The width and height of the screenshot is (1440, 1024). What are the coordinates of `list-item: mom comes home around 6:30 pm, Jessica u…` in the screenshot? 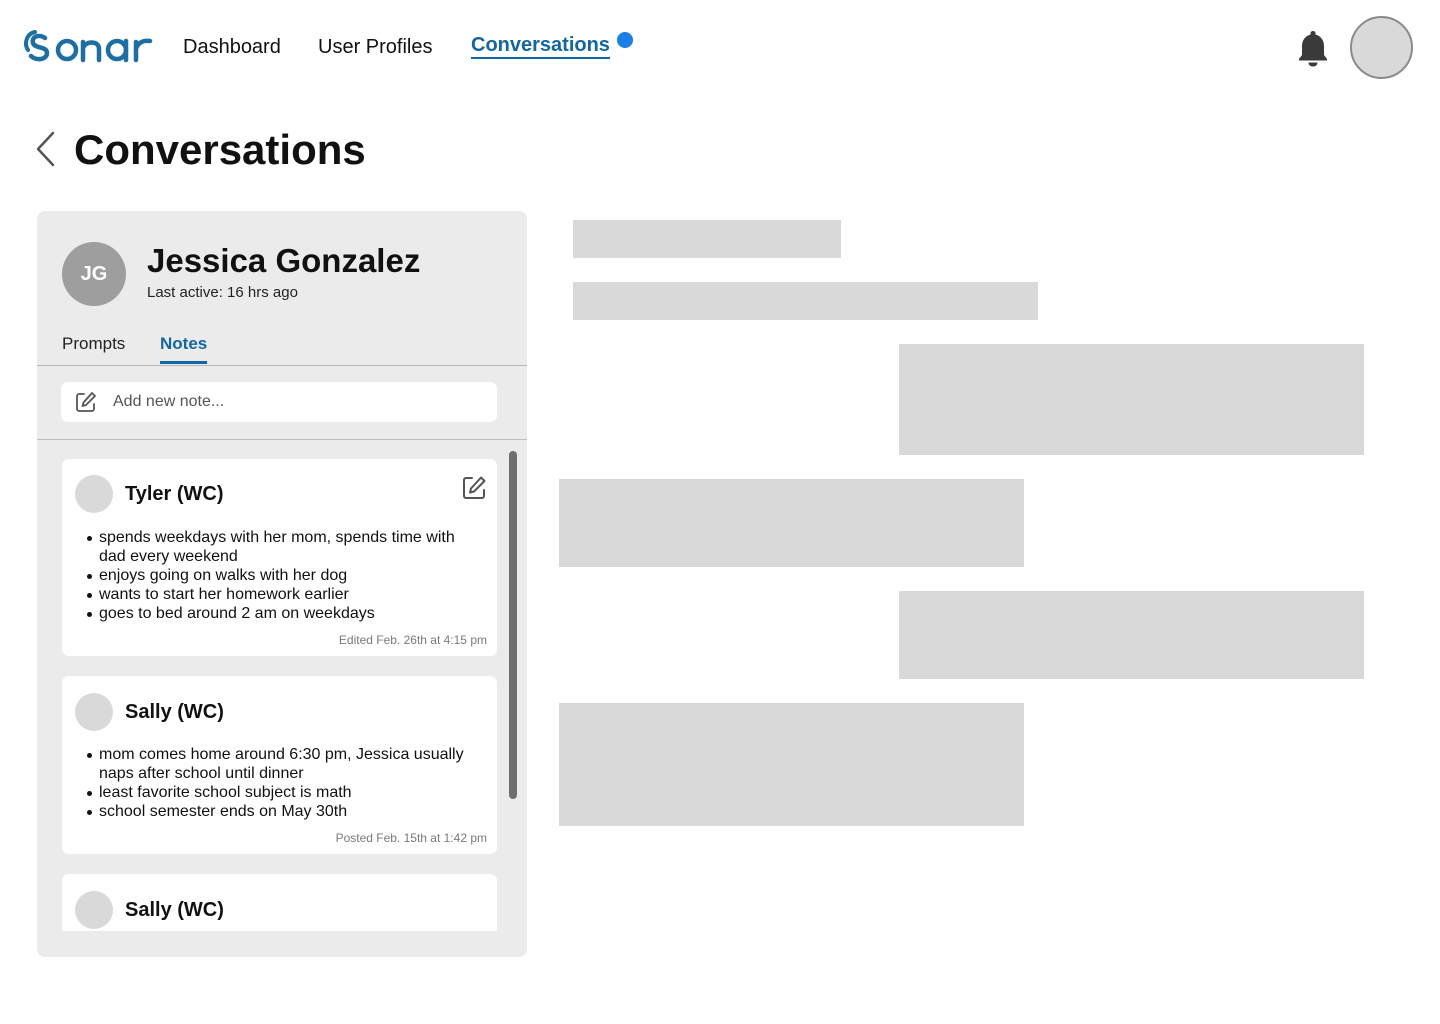 It's located at (283, 764).